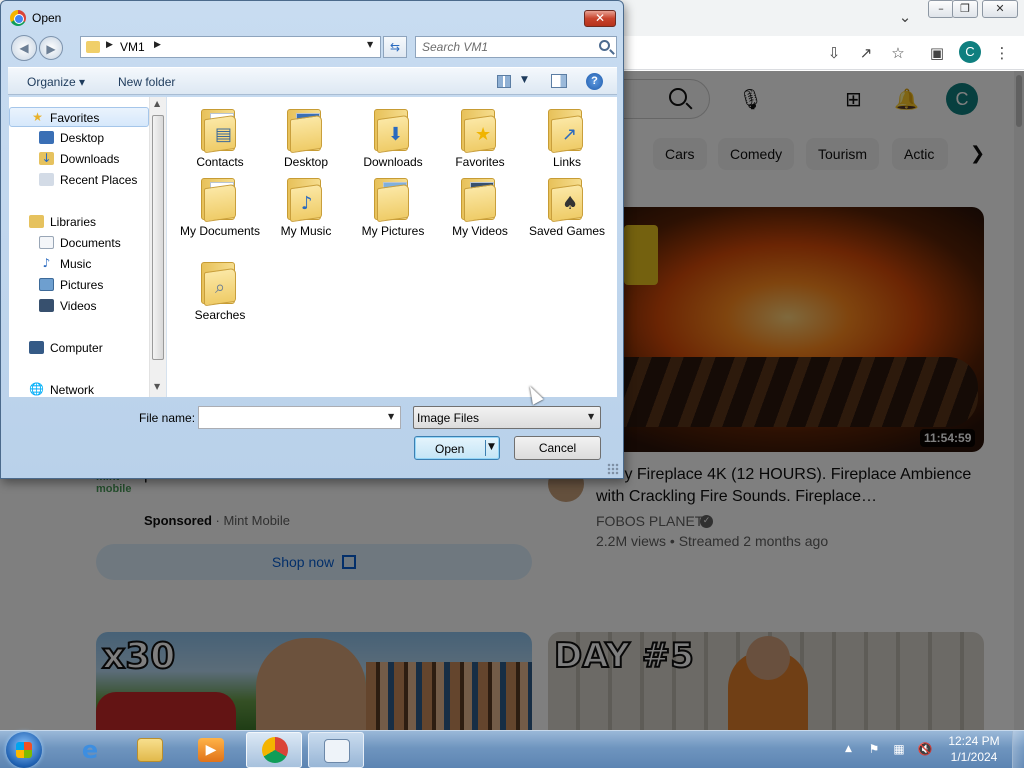  What do you see at coordinates (557, 448) in the screenshot?
I see `cancel-button: Cancel` at bounding box center [557, 448].